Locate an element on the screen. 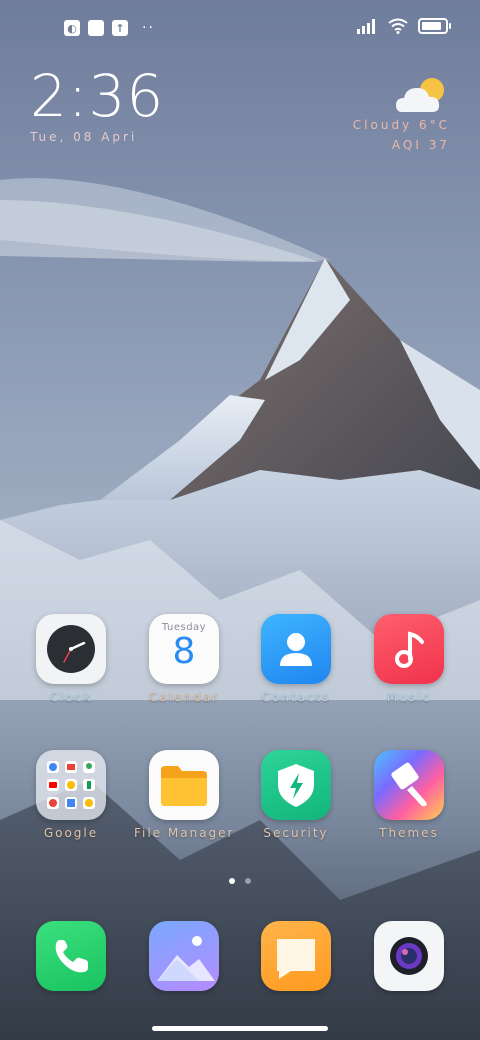 The height and width of the screenshot is (1040, 480). more-notifications: ·· is located at coordinates (148, 28).